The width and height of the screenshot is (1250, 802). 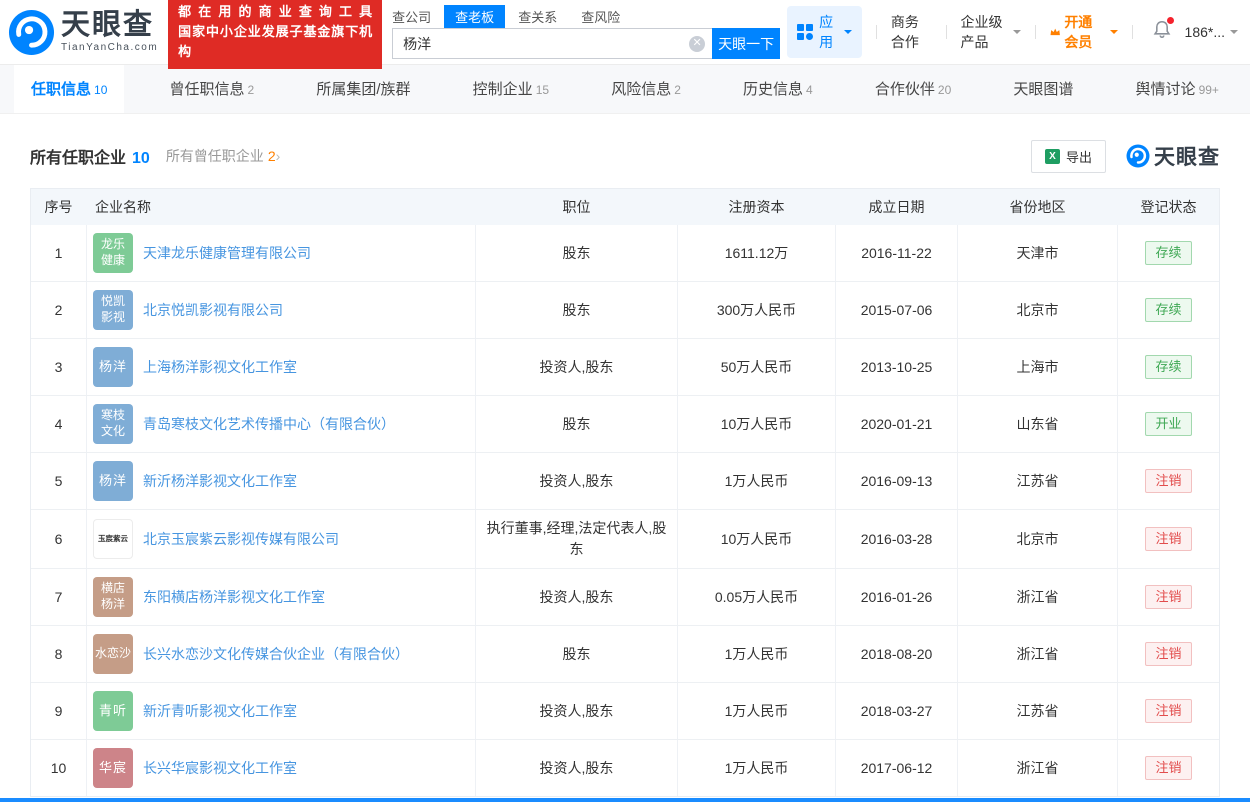 I want to click on company-cell: 玉宸紫云 北京玉宸紫云影视传媒有限公司, so click(x=280, y=539).